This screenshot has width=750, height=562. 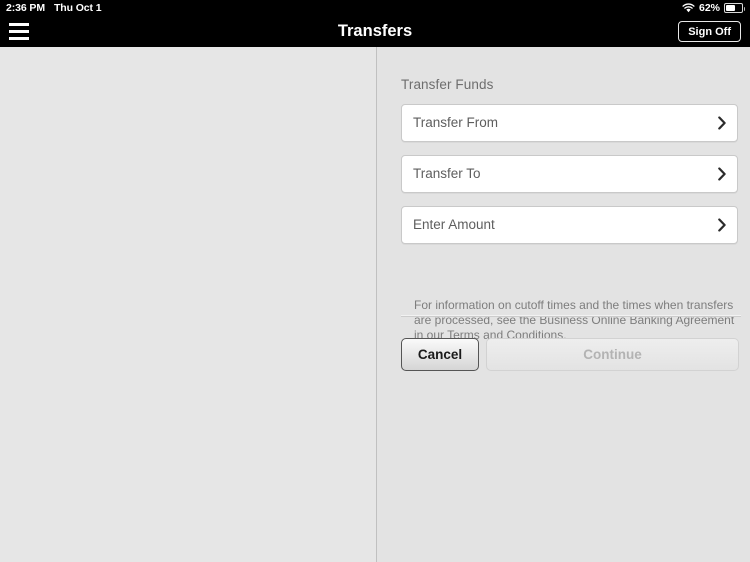 I want to click on battery-percent: 62%, so click(x=709, y=8).